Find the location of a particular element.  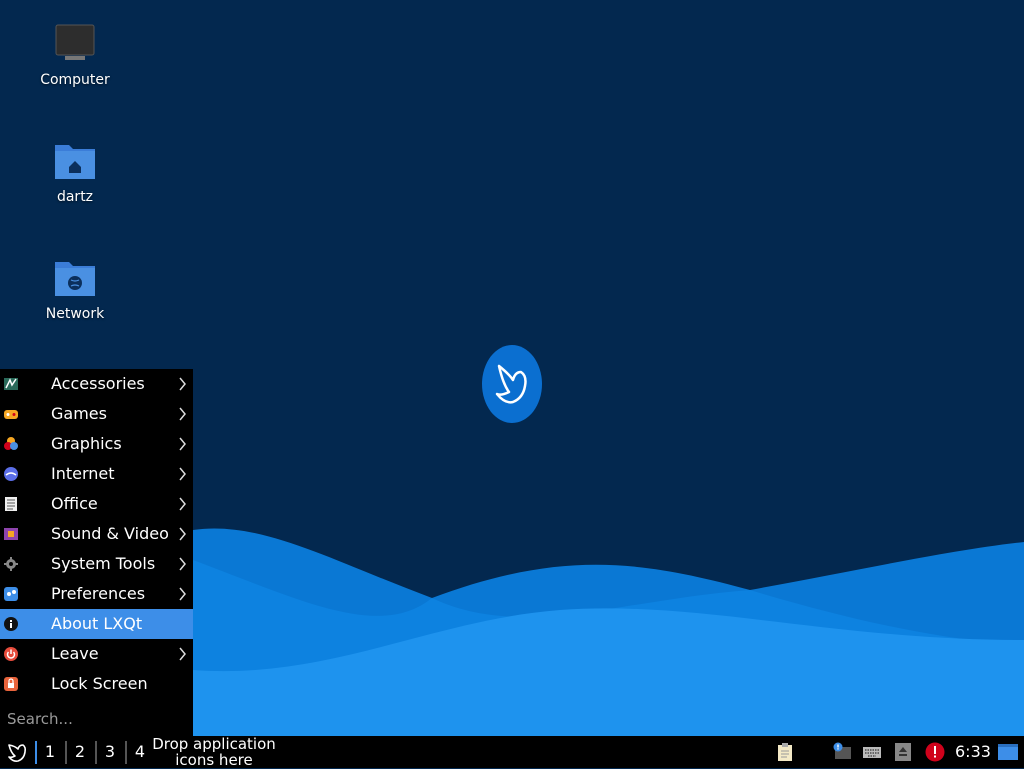

workspace-2-button: 2 is located at coordinates (80, 752).